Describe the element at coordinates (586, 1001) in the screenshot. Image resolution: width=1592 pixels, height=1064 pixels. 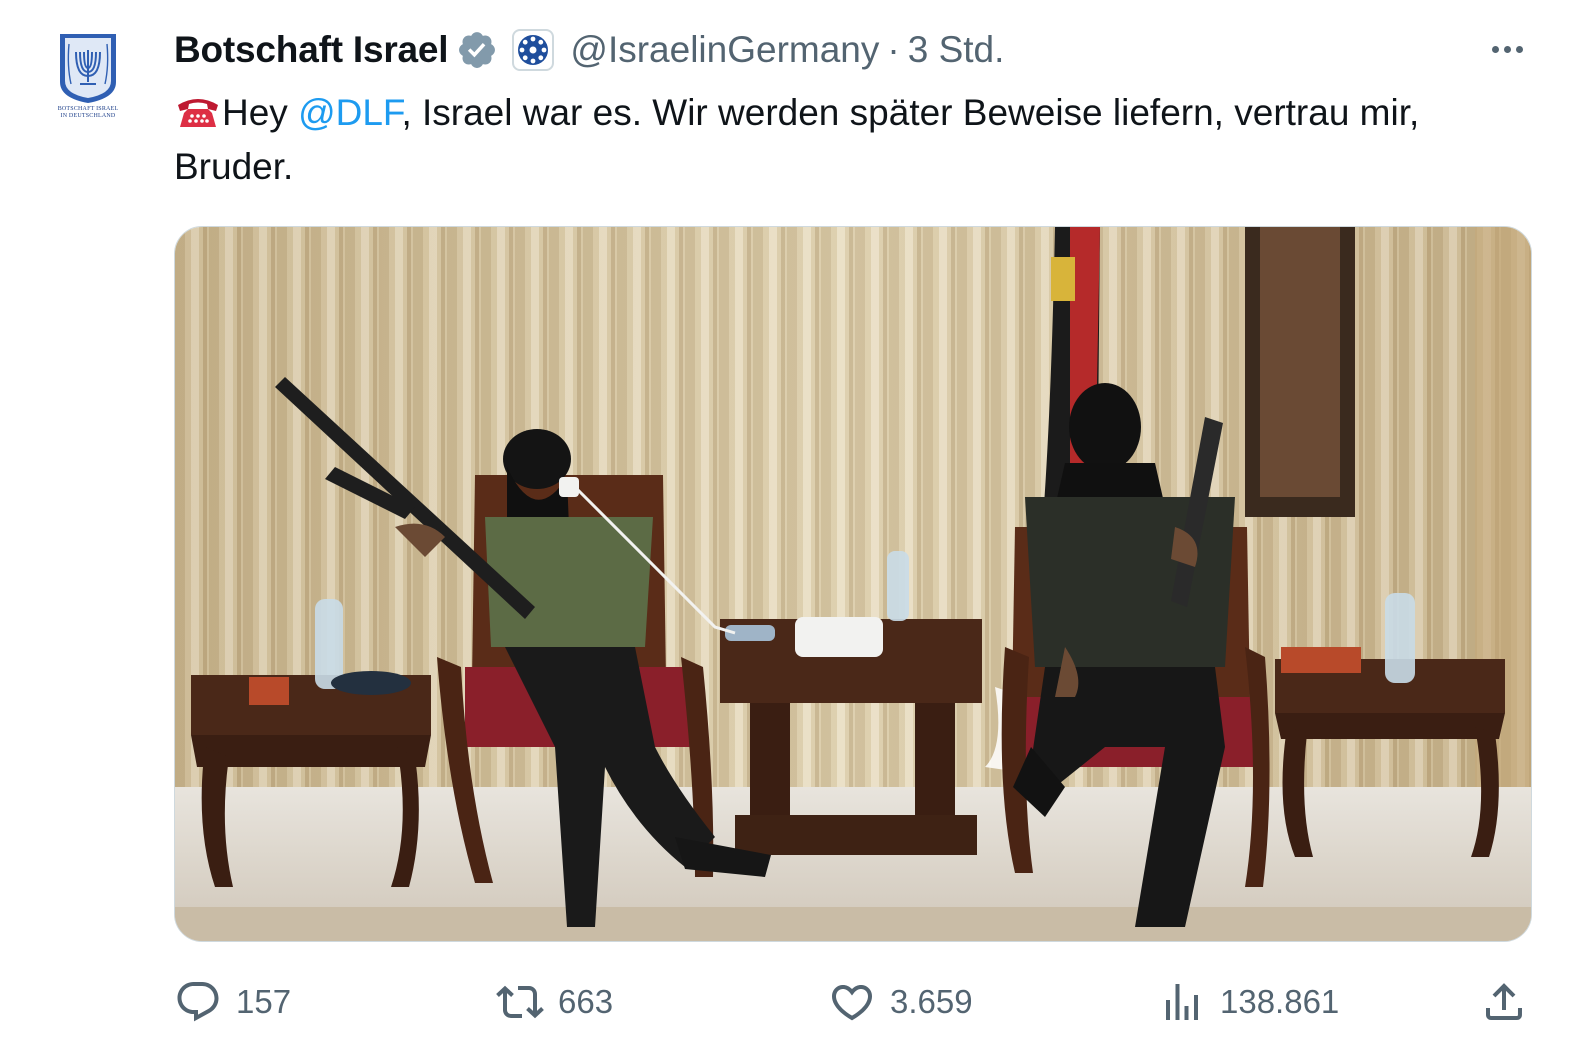
I see `retweet-count: 663` at that location.